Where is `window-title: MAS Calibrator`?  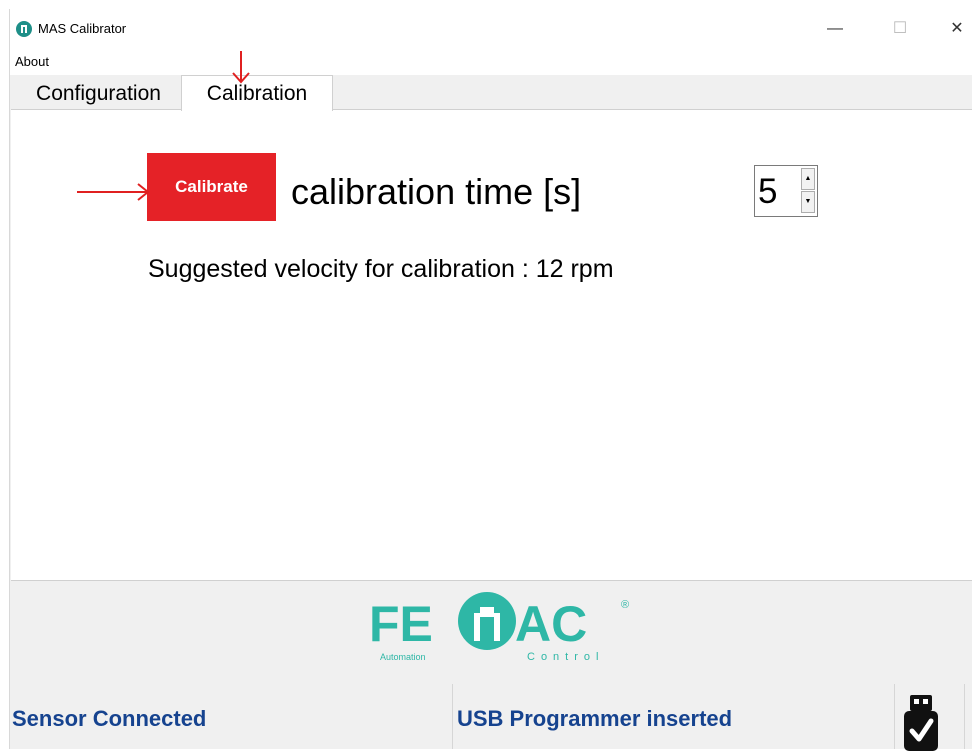 window-title: MAS Calibrator is located at coordinates (82, 28).